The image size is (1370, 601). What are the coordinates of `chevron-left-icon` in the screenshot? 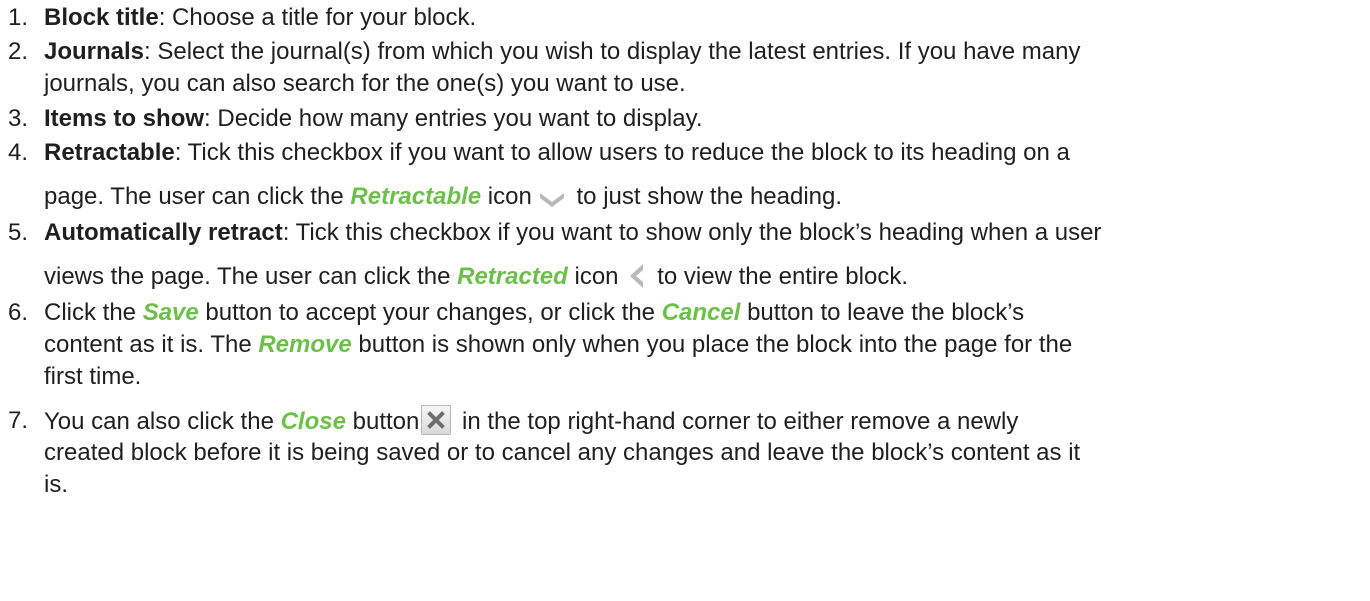 It's located at (636, 280).